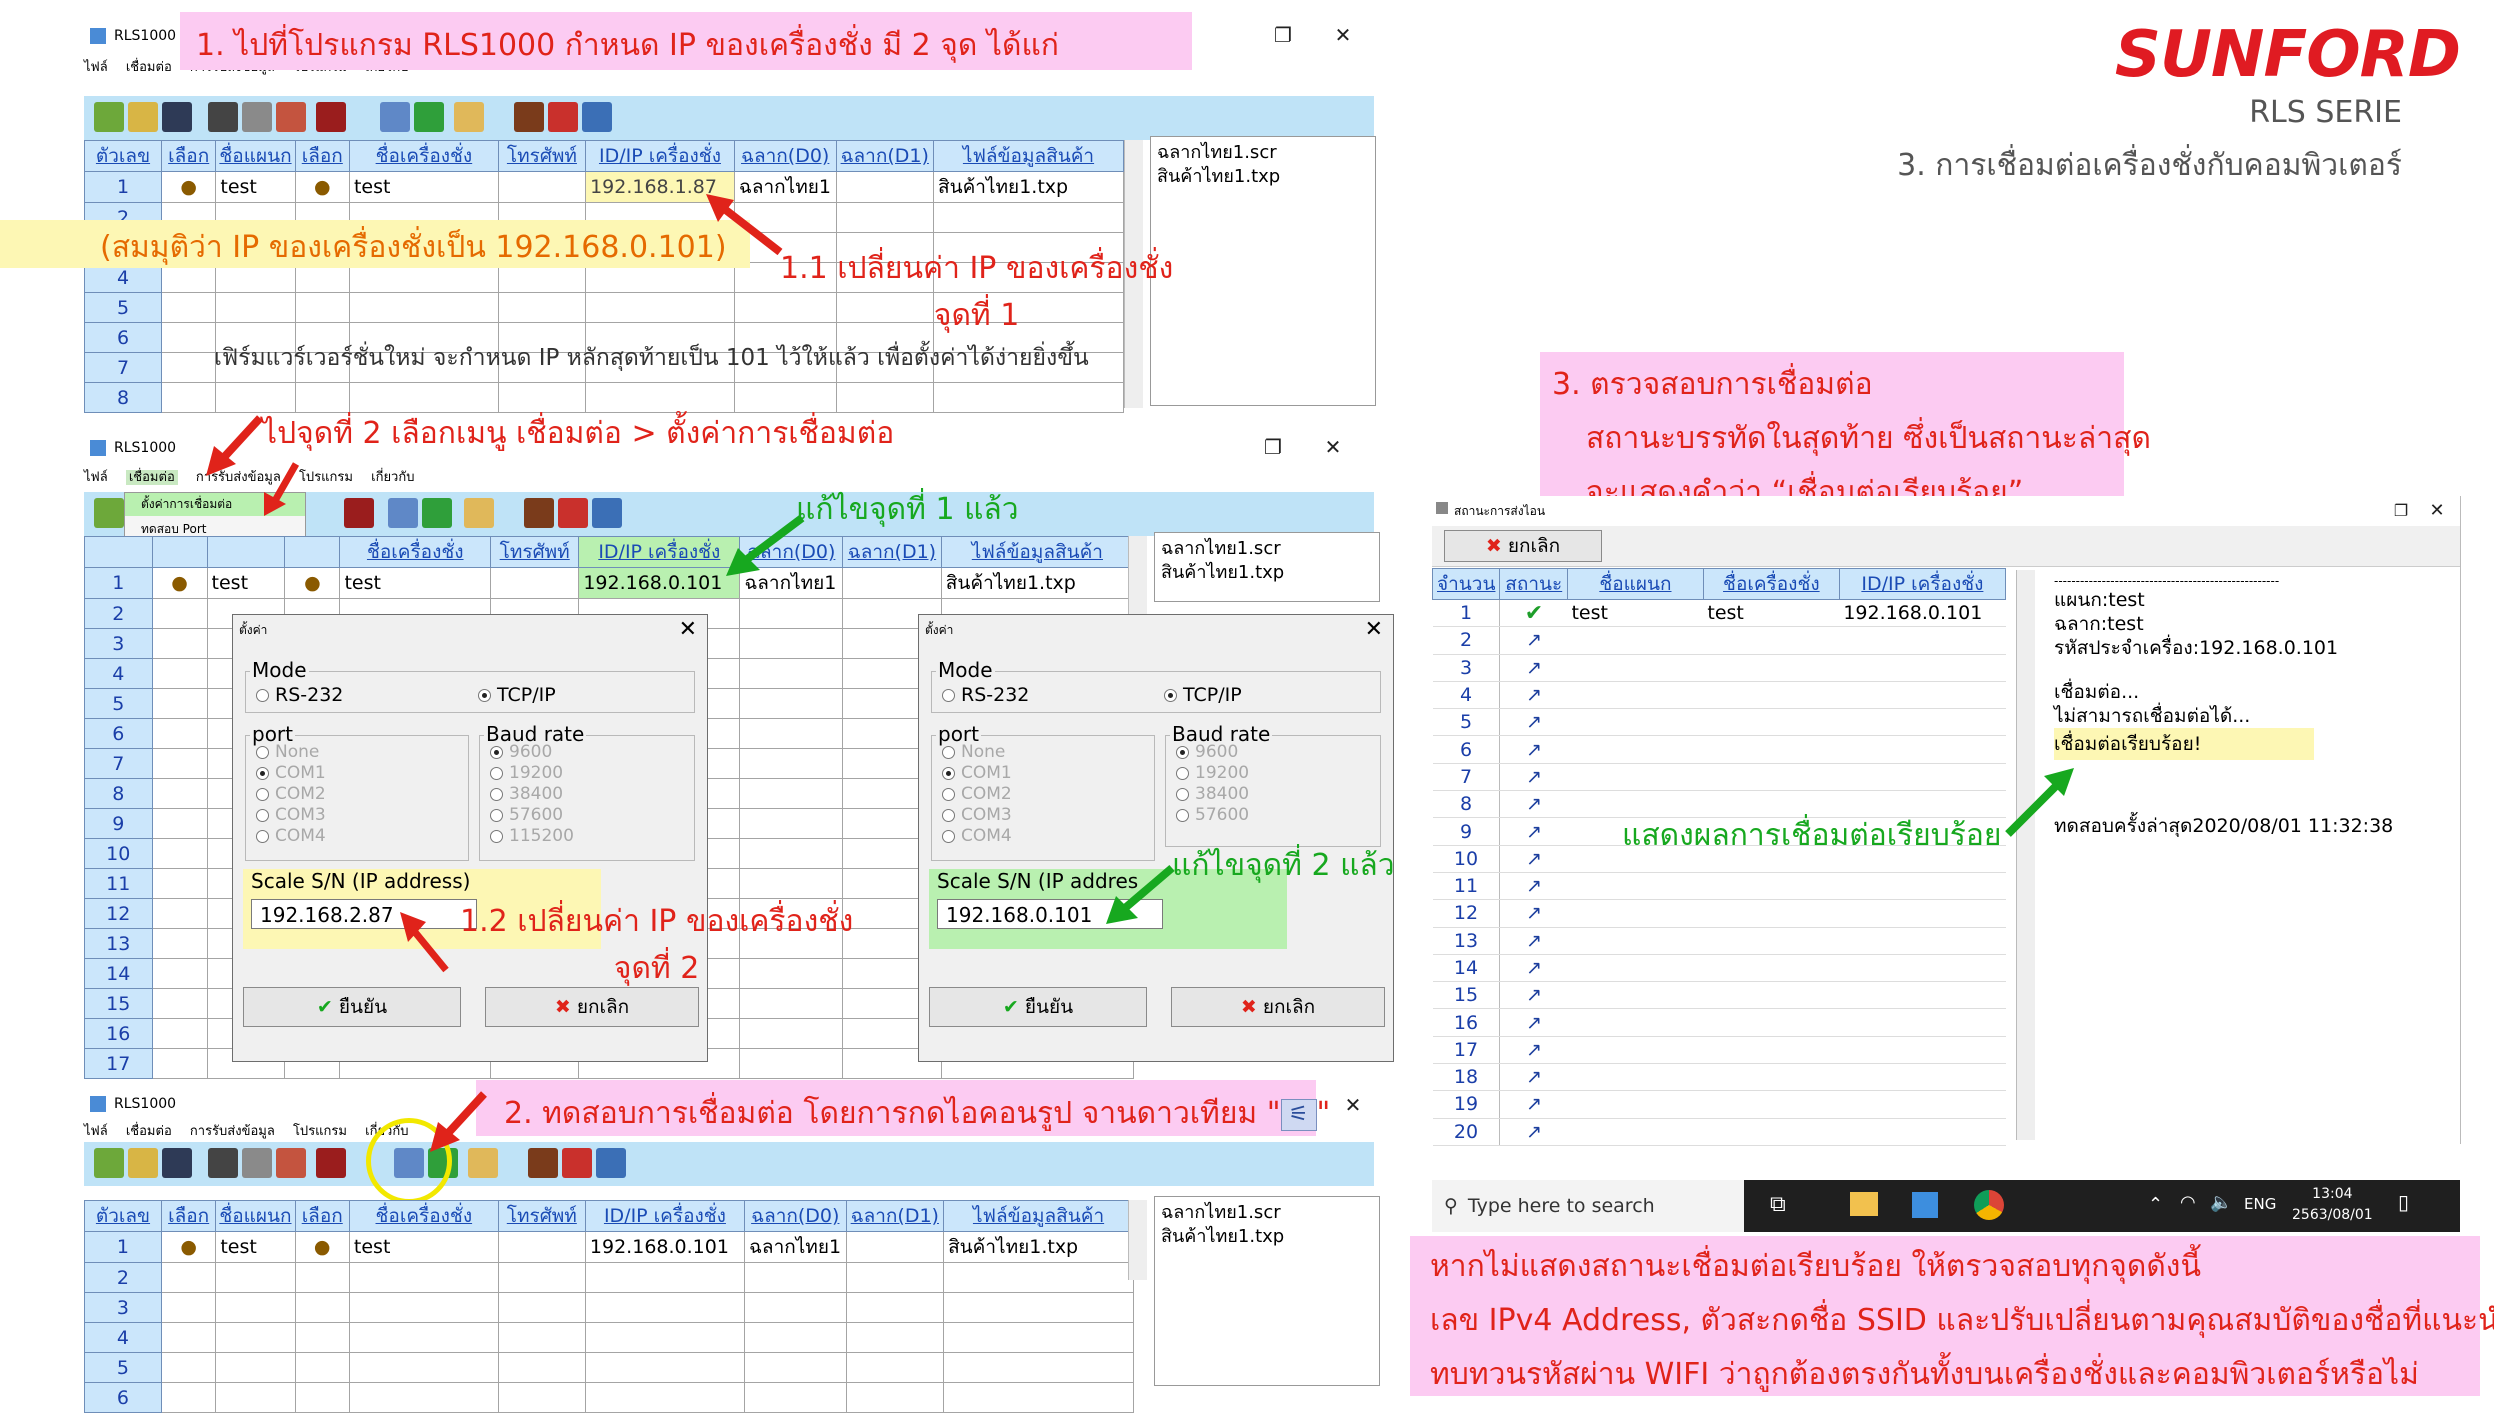 The image size is (2494, 1413). What do you see at coordinates (1588, 1206) in the screenshot?
I see `taskbar-search: ⚲ Type here to search` at bounding box center [1588, 1206].